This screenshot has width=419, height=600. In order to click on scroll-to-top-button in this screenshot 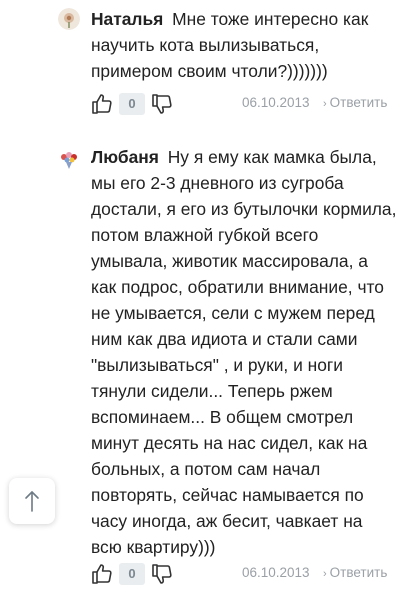, I will do `click(32, 501)`.